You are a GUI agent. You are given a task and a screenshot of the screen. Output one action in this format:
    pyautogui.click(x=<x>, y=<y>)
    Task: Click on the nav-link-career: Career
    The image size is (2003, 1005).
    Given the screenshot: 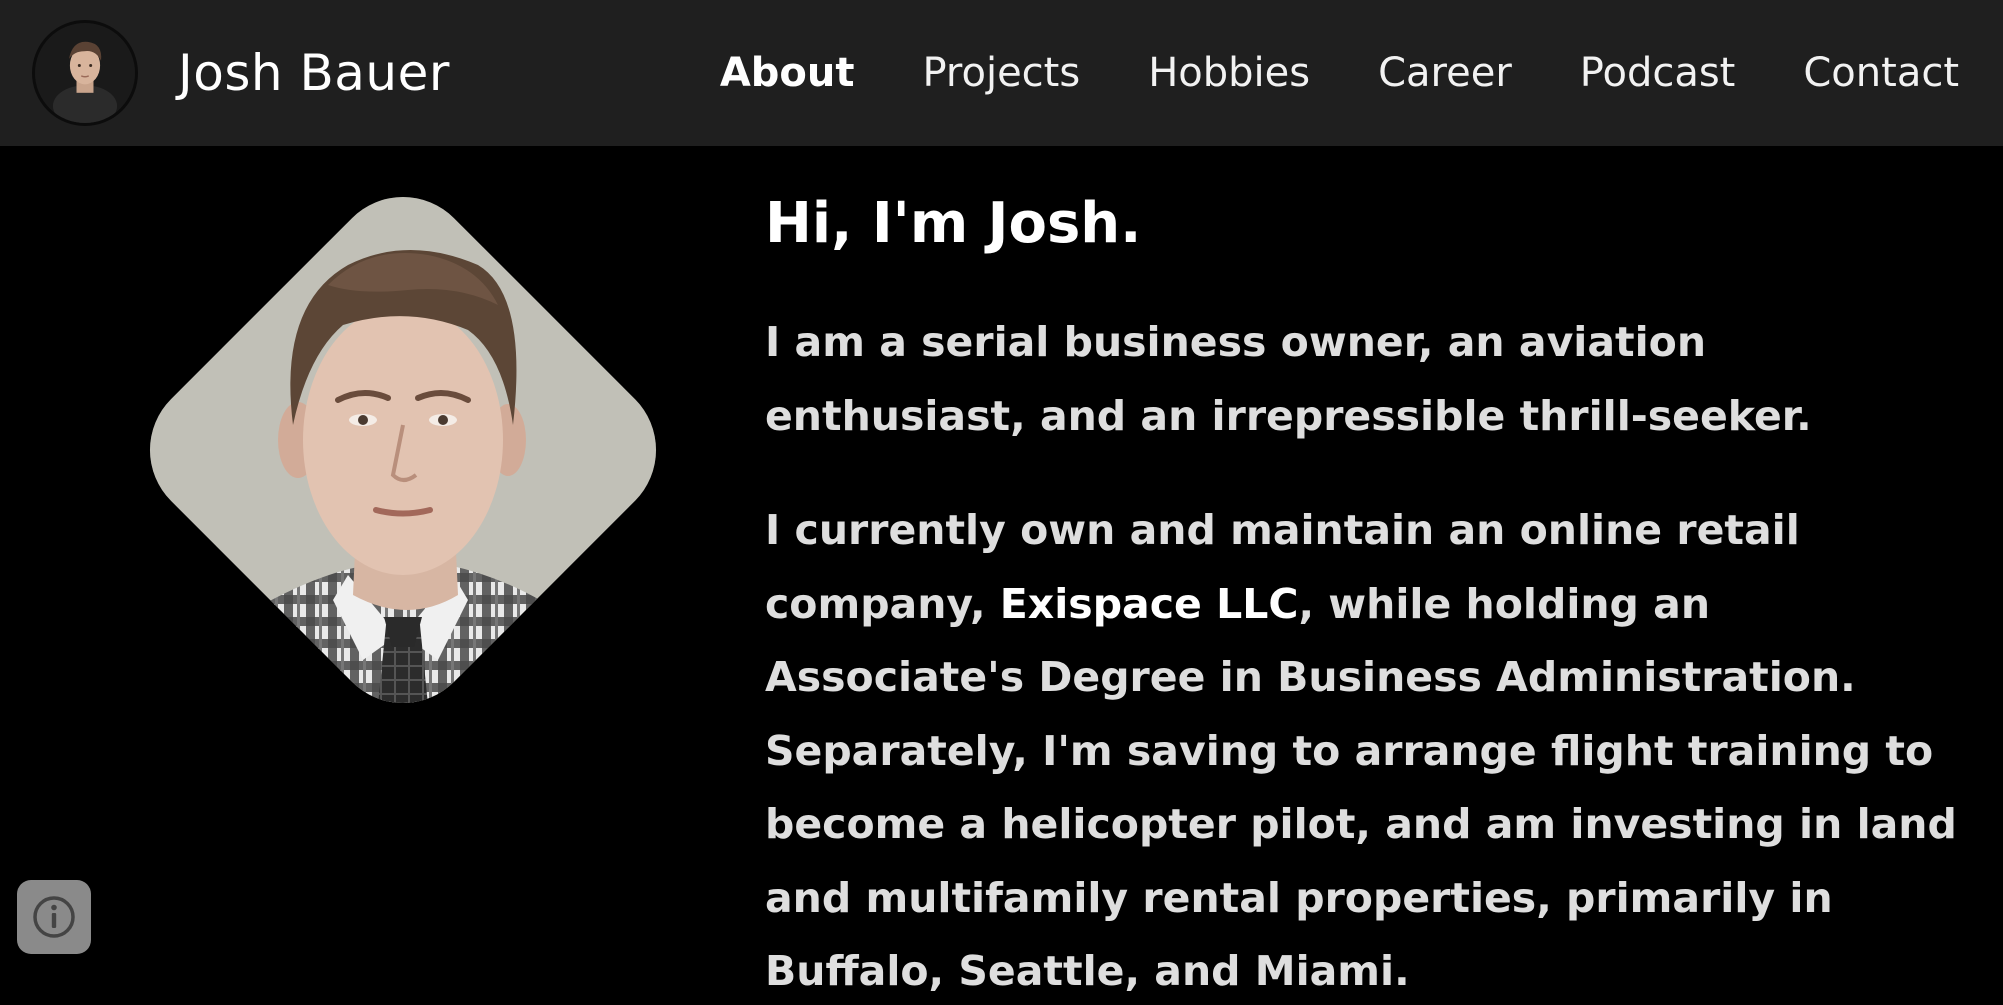 What is the action you would take?
    pyautogui.click(x=1445, y=73)
    